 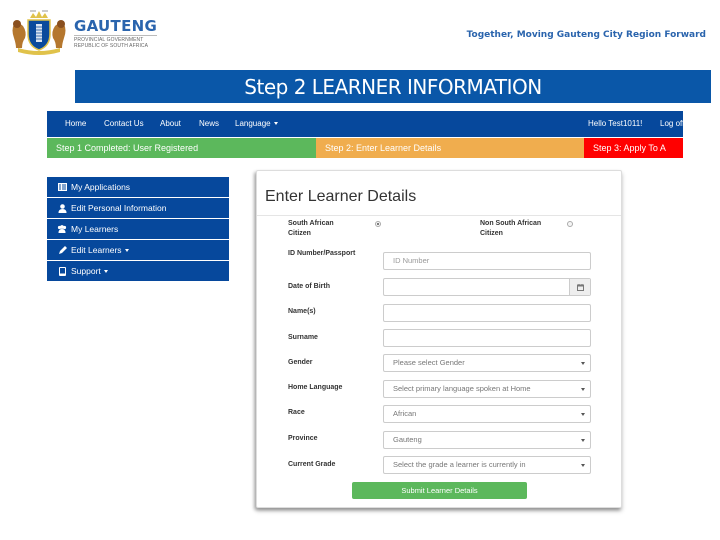 I want to click on race-selected: African, so click(x=405, y=413).